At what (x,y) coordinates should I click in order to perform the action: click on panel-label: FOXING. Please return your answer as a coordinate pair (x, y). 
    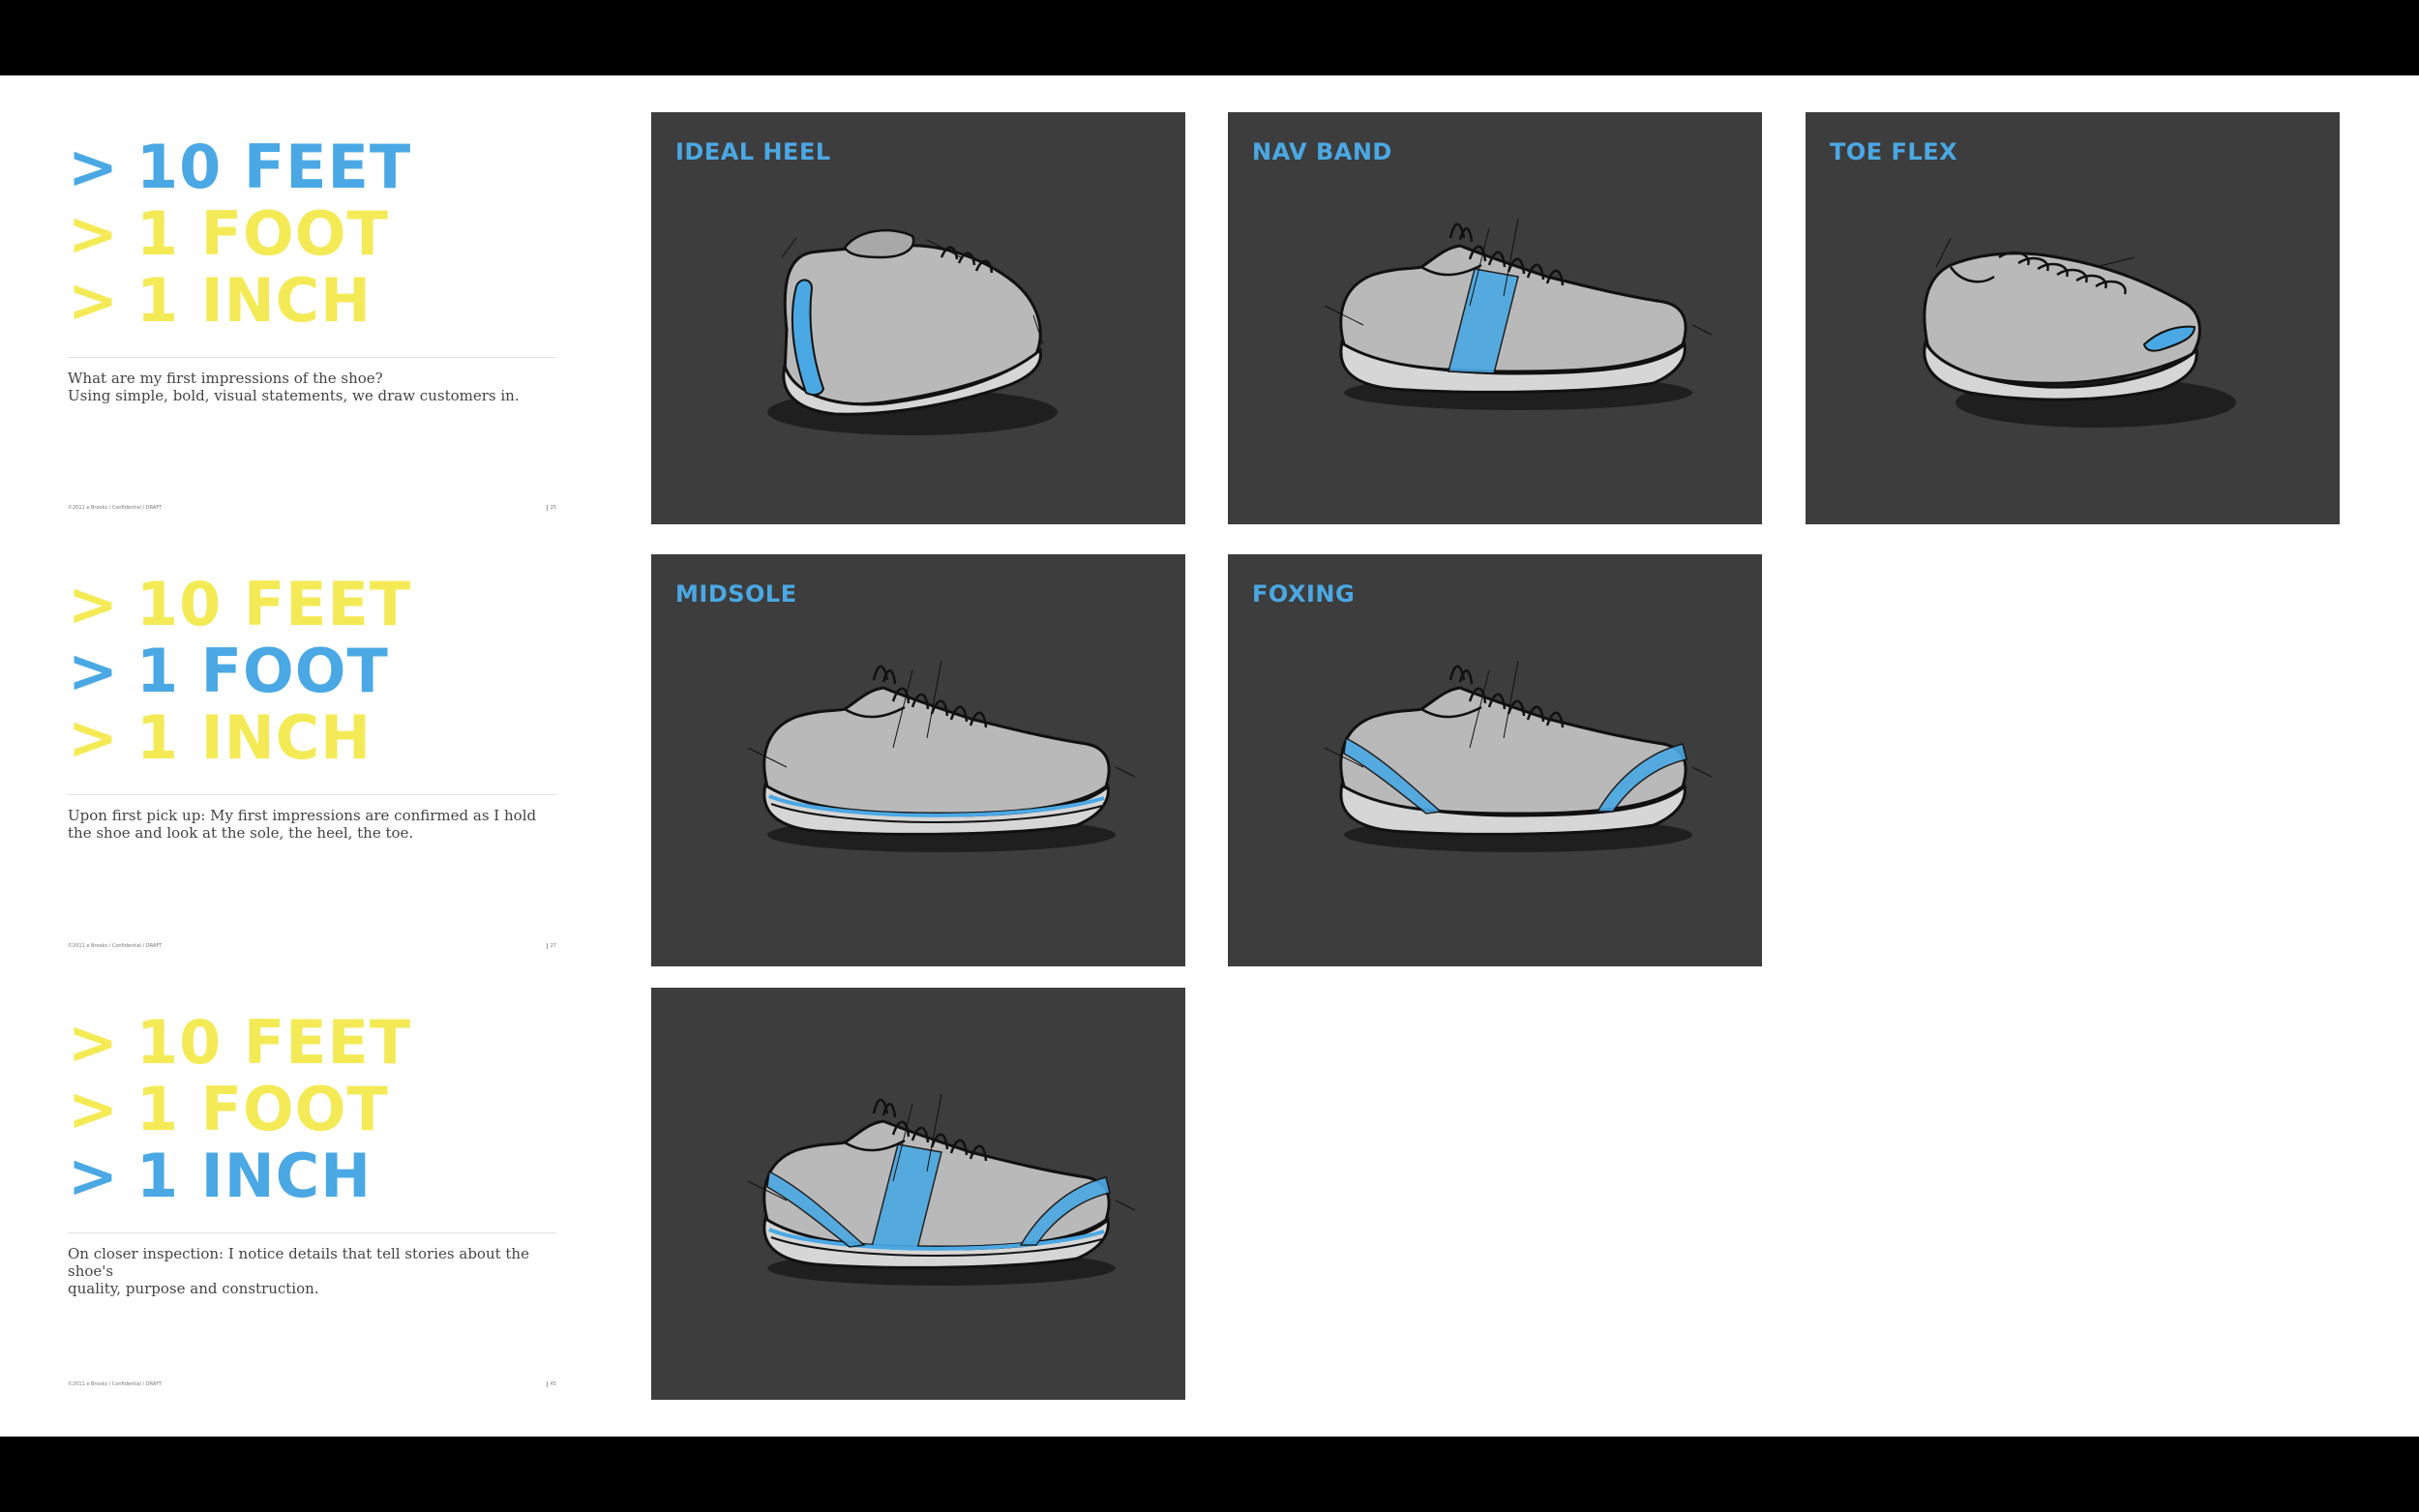
    Looking at the image, I should click on (1304, 594).